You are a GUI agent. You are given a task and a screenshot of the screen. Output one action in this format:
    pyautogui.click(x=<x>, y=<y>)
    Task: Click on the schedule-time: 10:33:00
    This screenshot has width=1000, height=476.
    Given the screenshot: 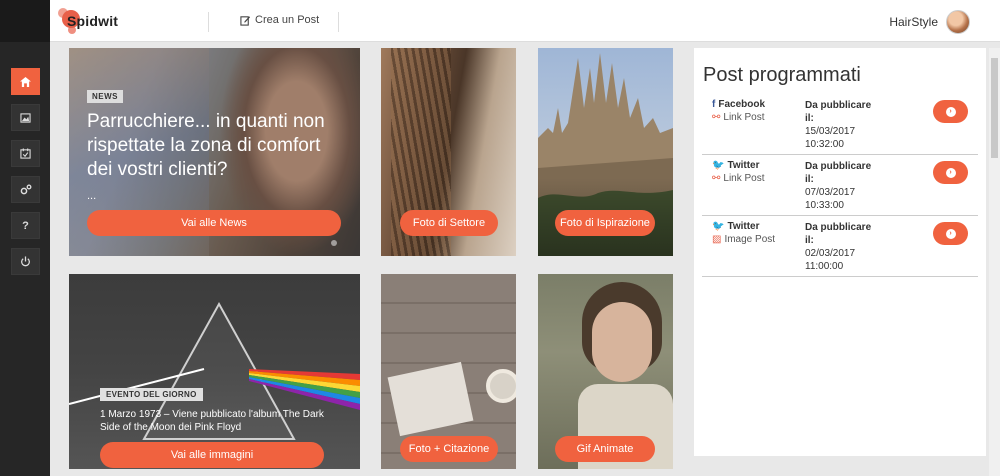 What is the action you would take?
    pyautogui.click(x=824, y=205)
    